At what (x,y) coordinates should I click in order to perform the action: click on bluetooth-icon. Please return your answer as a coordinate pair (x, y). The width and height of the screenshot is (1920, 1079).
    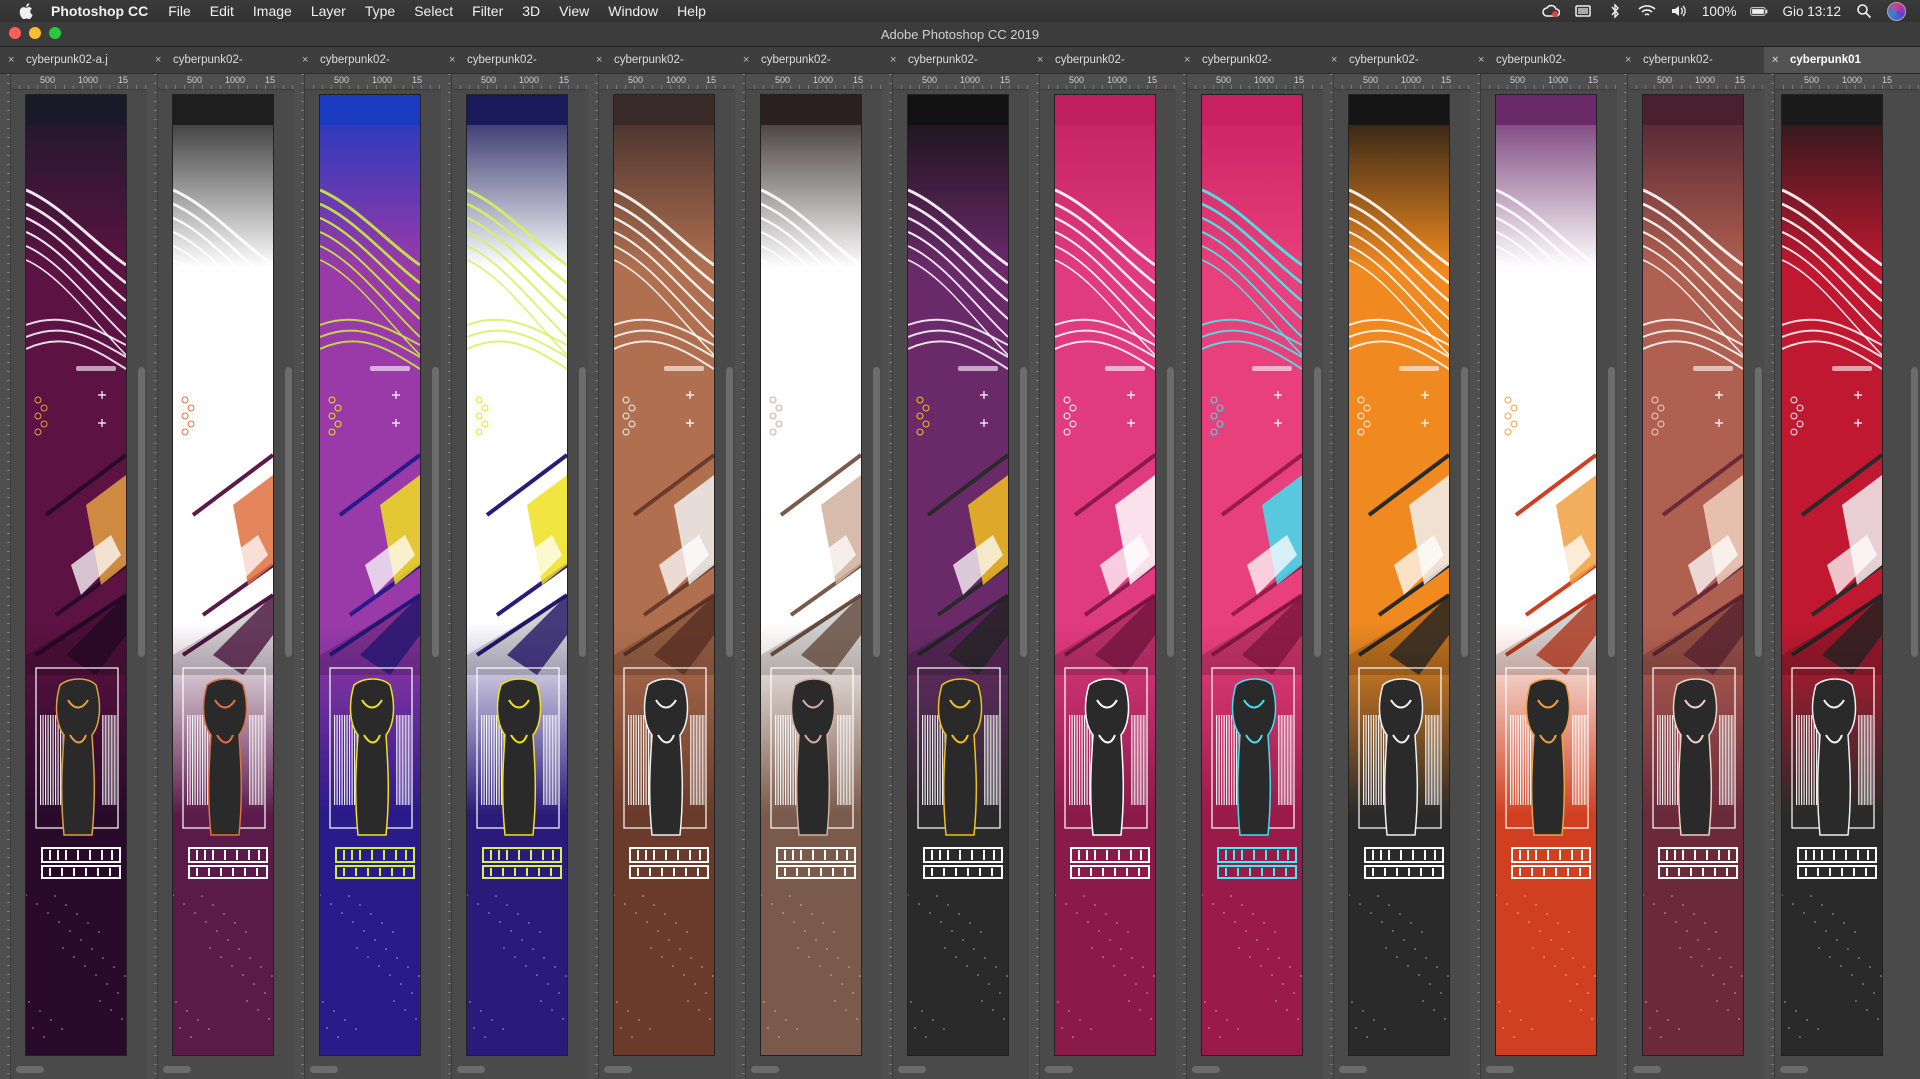
    Looking at the image, I should click on (1615, 11).